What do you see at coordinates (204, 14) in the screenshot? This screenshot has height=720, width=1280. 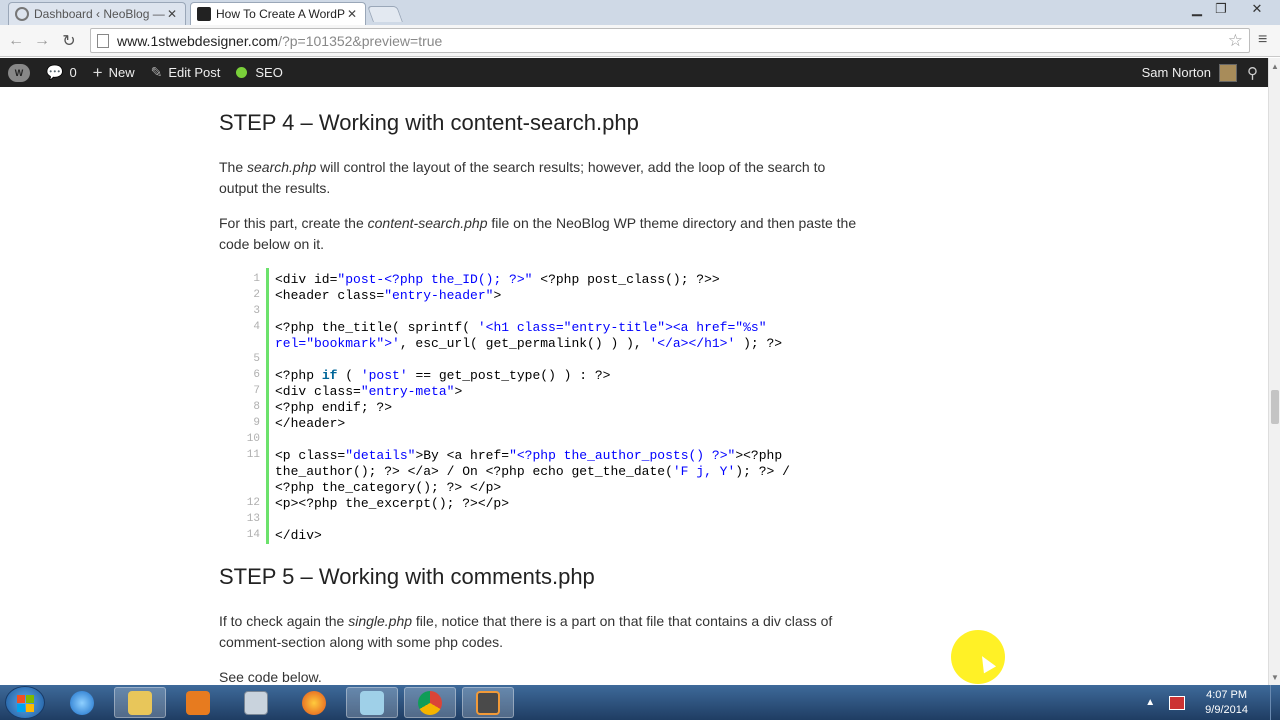 I see `page-favicon-icon` at bounding box center [204, 14].